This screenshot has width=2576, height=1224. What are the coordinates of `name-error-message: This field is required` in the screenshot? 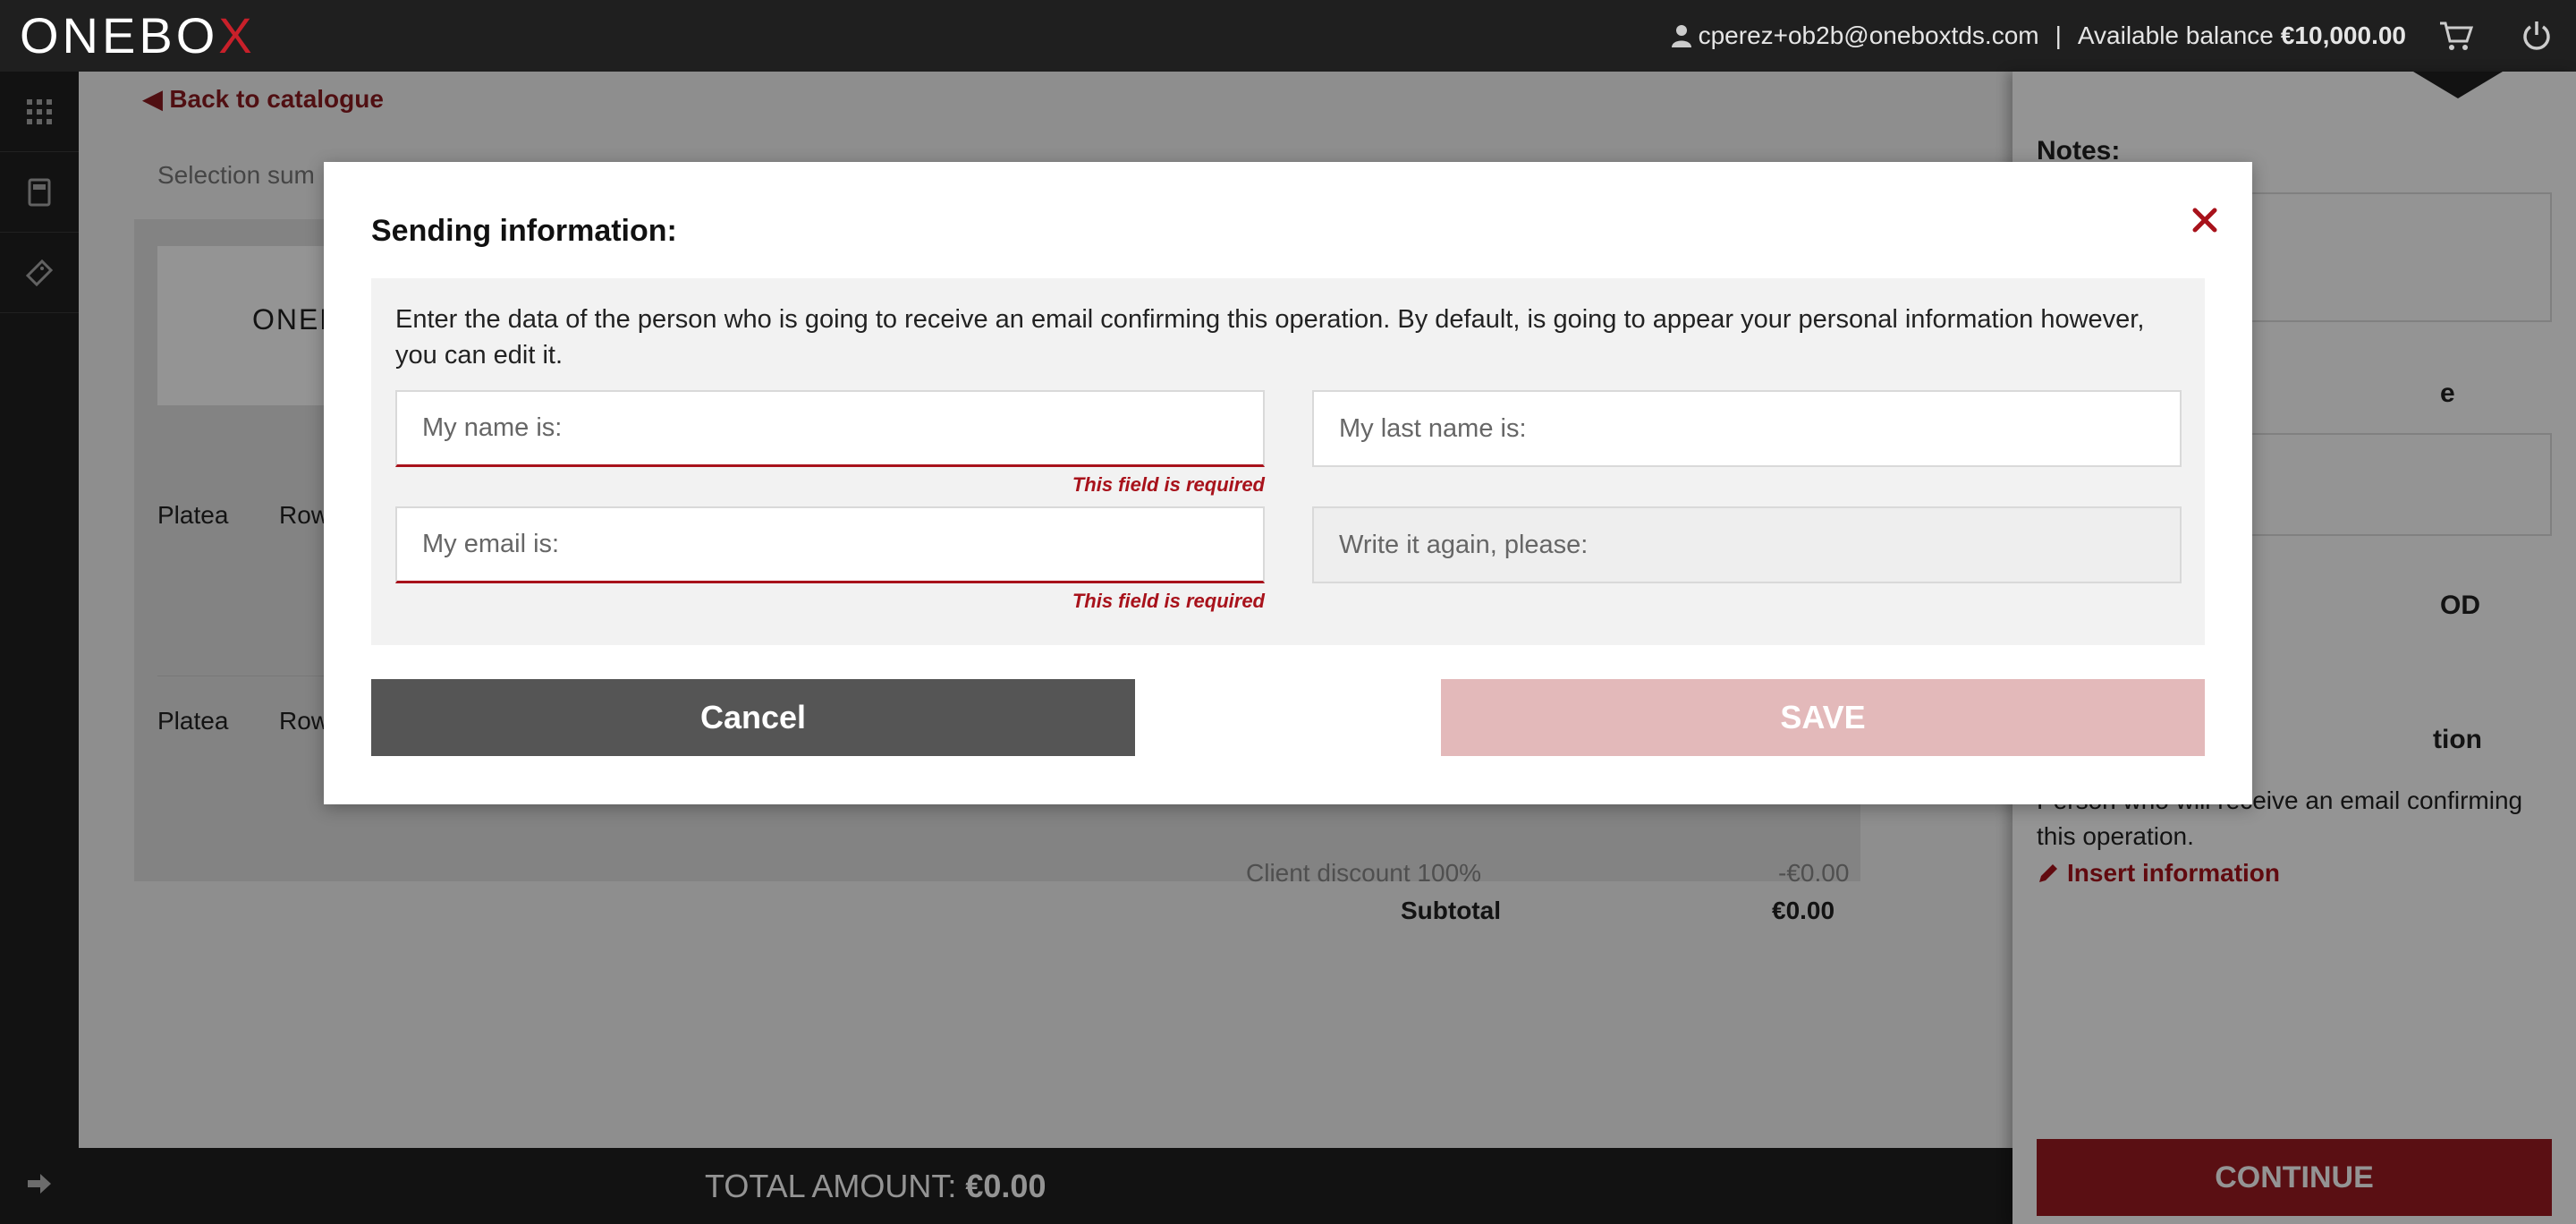 It's located at (1168, 484).